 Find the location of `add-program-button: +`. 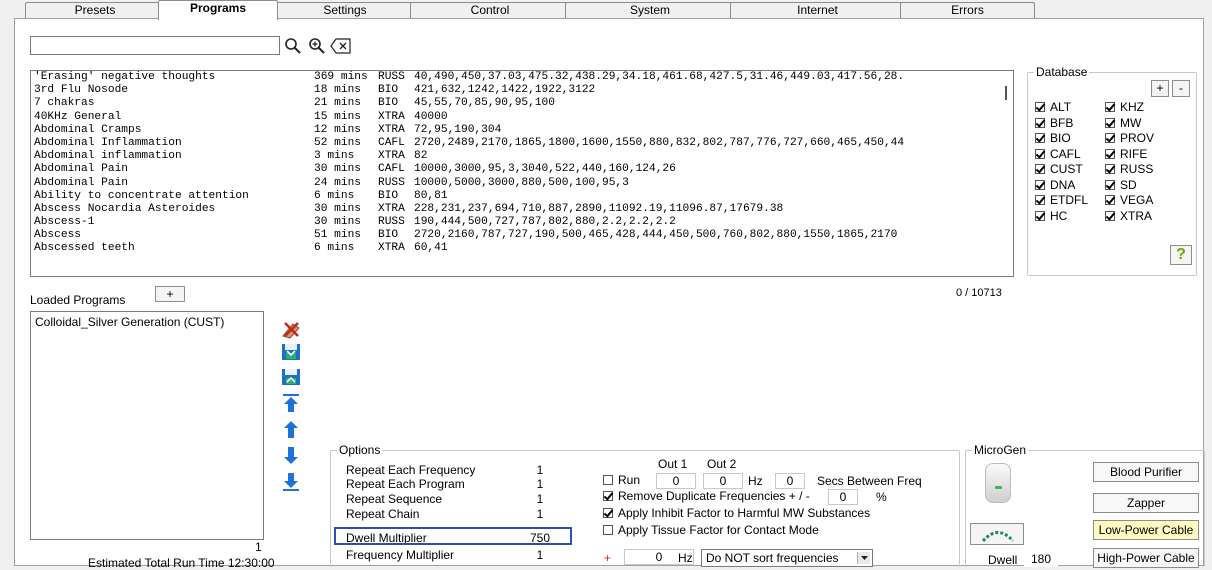

add-program-button: + is located at coordinates (170, 294).